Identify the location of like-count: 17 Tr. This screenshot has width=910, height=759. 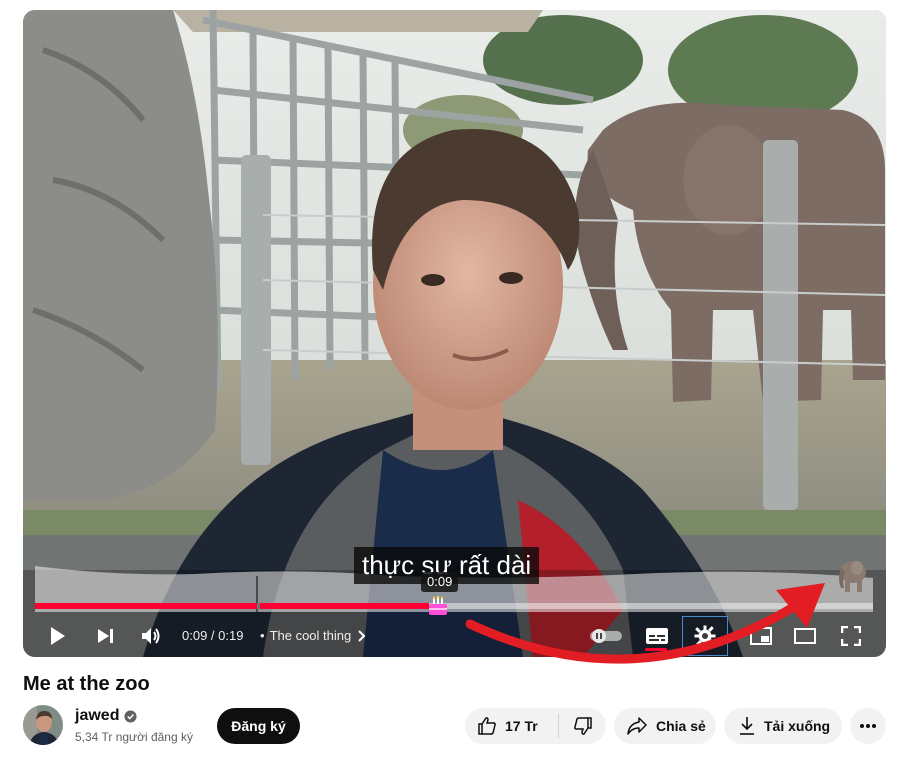
(521, 726).